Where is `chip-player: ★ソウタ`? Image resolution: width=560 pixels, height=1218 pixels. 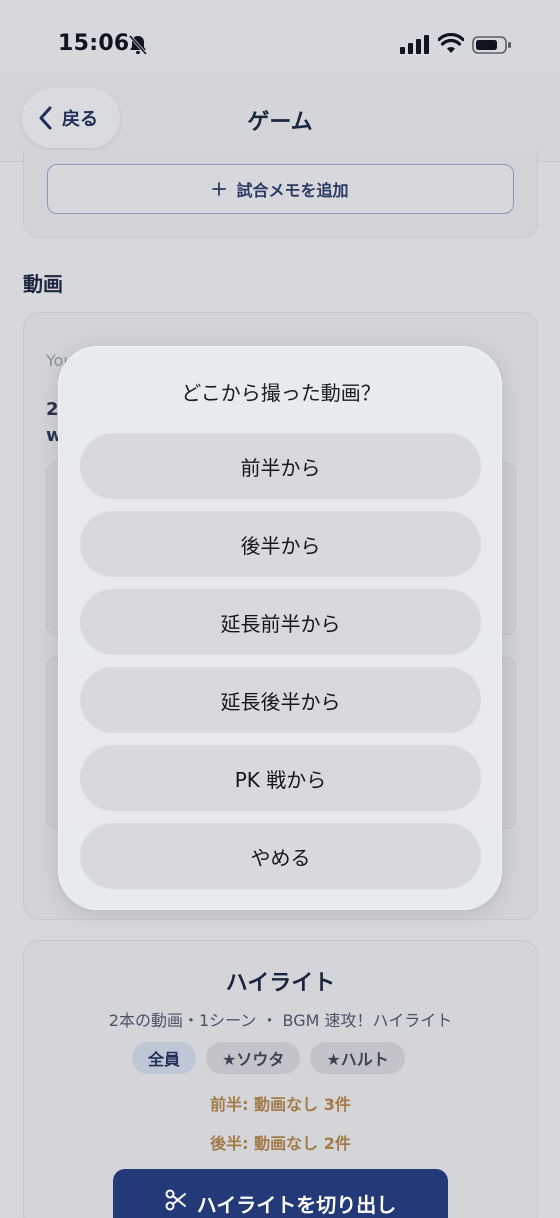
chip-player: ★ソウタ is located at coordinates (253, 1058).